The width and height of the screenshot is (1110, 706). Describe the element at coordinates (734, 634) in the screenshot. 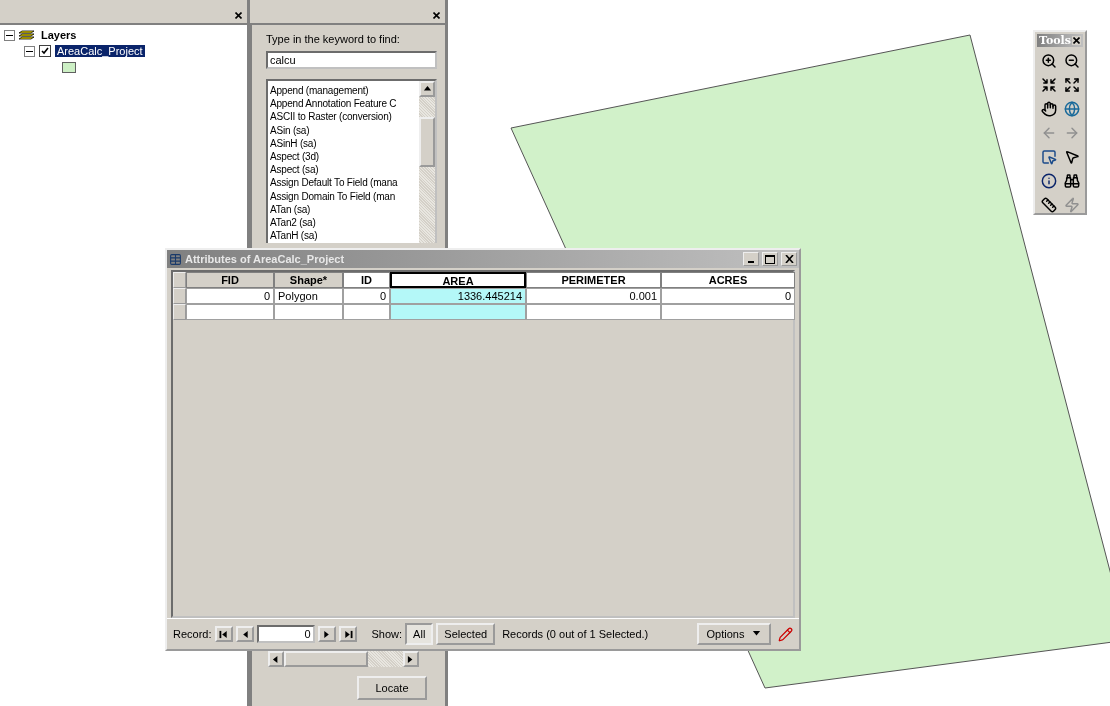

I see `options-button: Options` at that location.